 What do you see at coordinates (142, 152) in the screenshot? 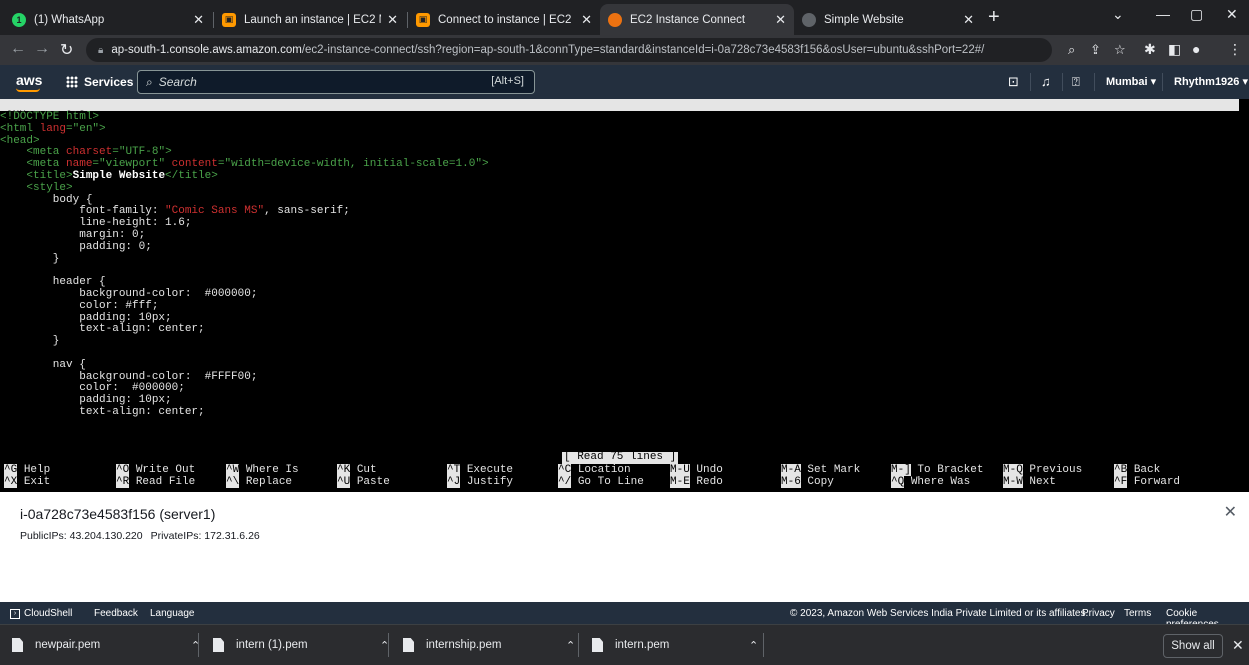
I see `code-token: "UTF-8"` at bounding box center [142, 152].